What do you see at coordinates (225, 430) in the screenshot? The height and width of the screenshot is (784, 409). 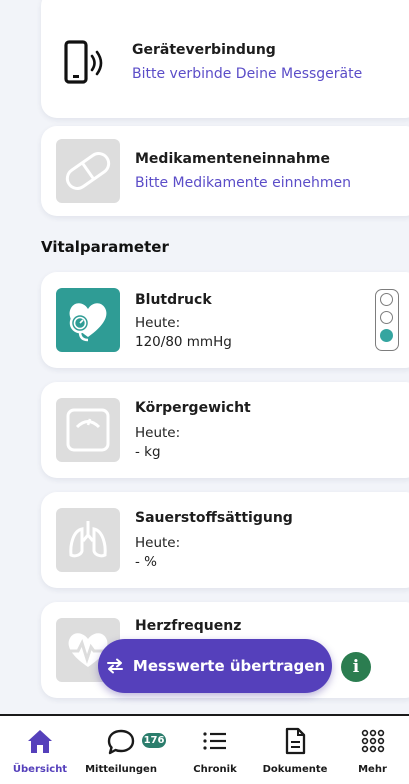 I see `vital-card-body-weight: Körpergewicht Heute: - kg` at bounding box center [225, 430].